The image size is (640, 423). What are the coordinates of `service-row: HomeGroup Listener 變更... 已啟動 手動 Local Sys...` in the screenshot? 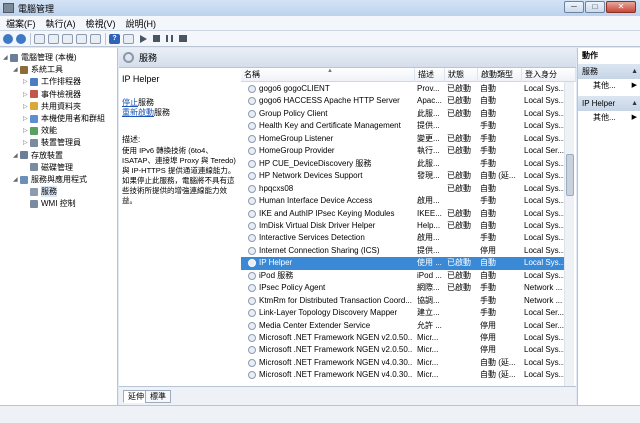 It's located at (403, 139).